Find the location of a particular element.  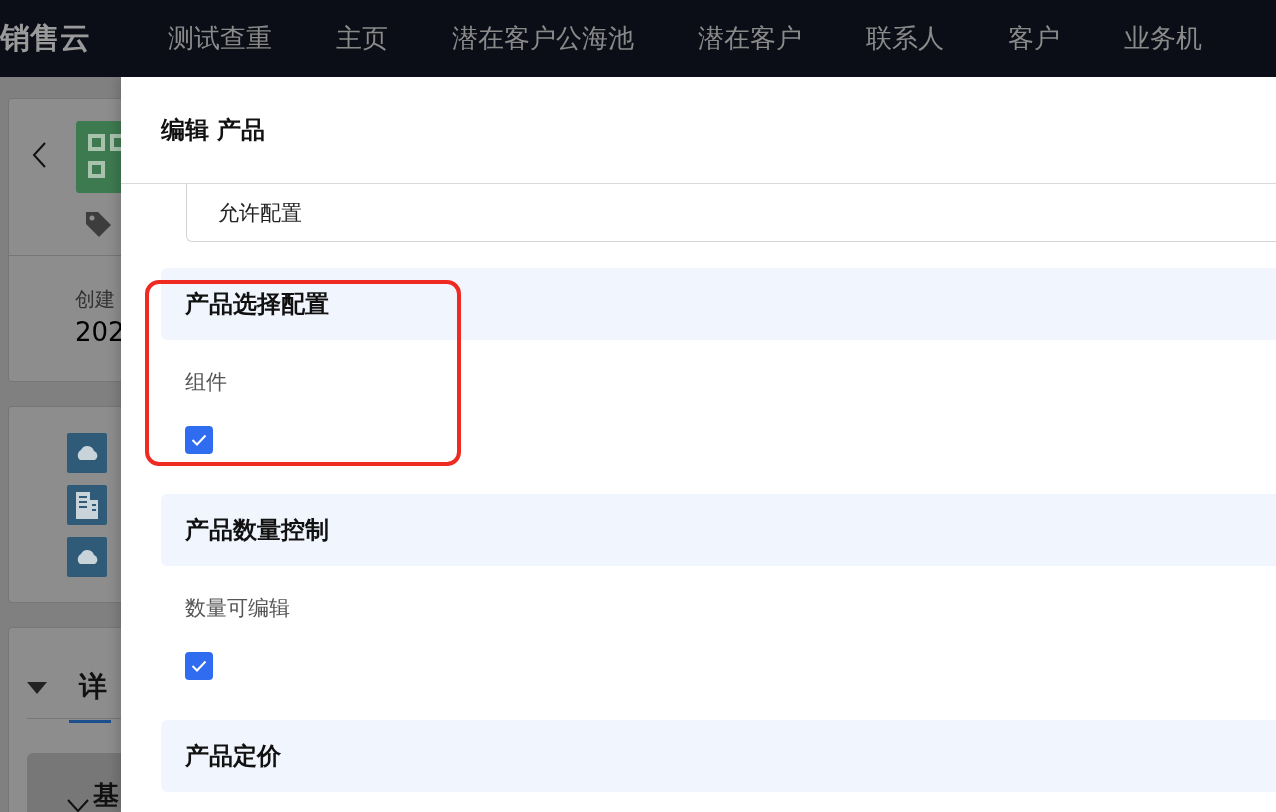

nav-tab: 客户 is located at coordinates (1034, 38).